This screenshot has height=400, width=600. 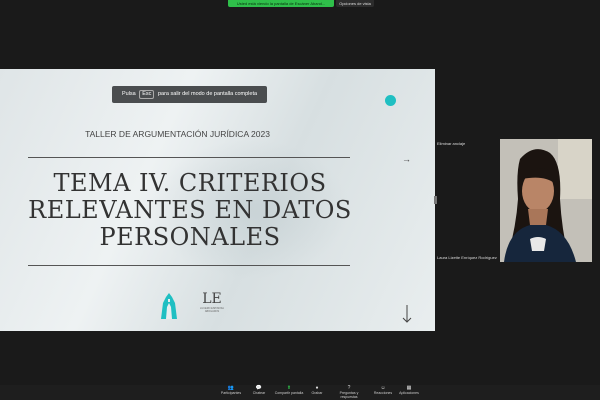 What do you see at coordinates (407, 314) in the screenshot?
I see `arrow-down-icon` at bounding box center [407, 314].